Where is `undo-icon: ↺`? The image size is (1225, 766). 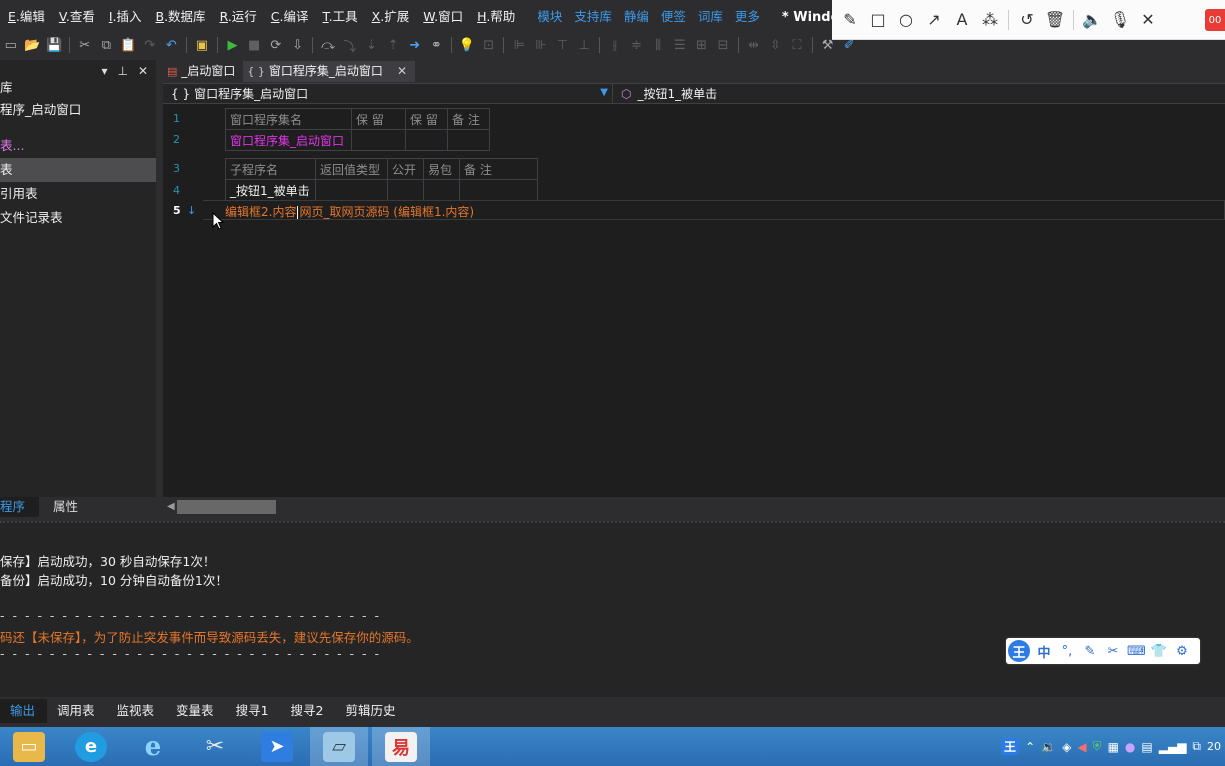 undo-icon: ↺ is located at coordinates (1027, 20).